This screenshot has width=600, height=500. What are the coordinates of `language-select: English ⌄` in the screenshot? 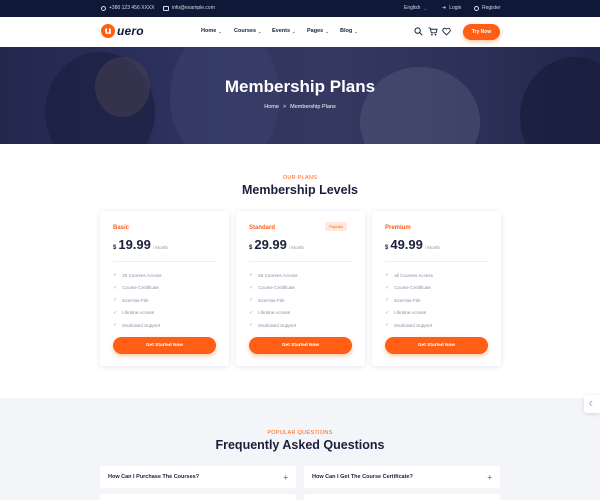 It's located at (415, 8).